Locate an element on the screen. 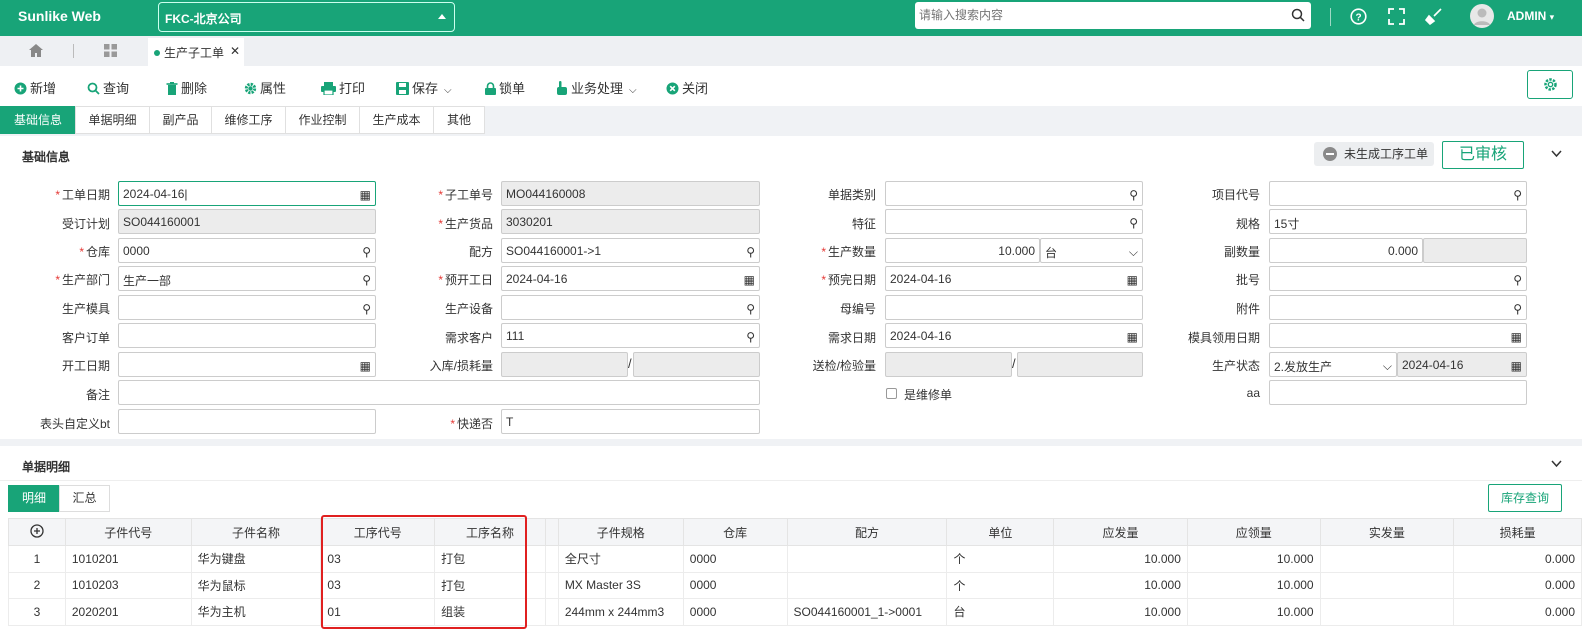  company-selector: FKC-北京公司 is located at coordinates (306, 17).